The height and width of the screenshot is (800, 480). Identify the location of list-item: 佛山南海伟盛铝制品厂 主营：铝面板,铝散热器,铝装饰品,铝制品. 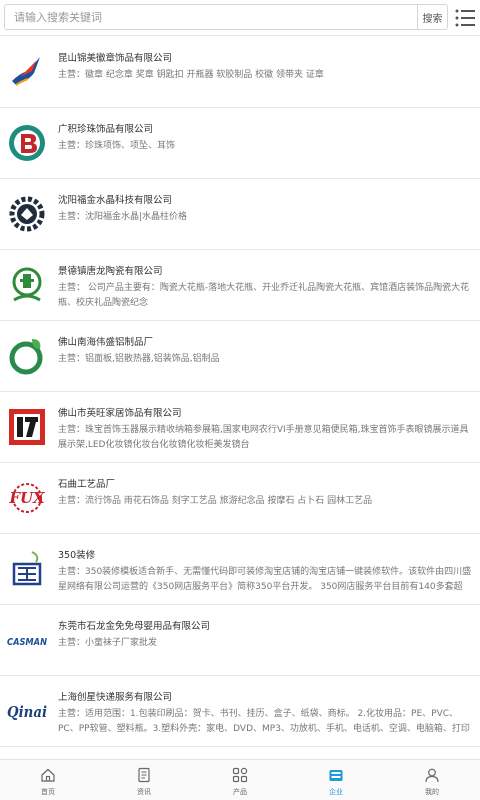
(240, 356).